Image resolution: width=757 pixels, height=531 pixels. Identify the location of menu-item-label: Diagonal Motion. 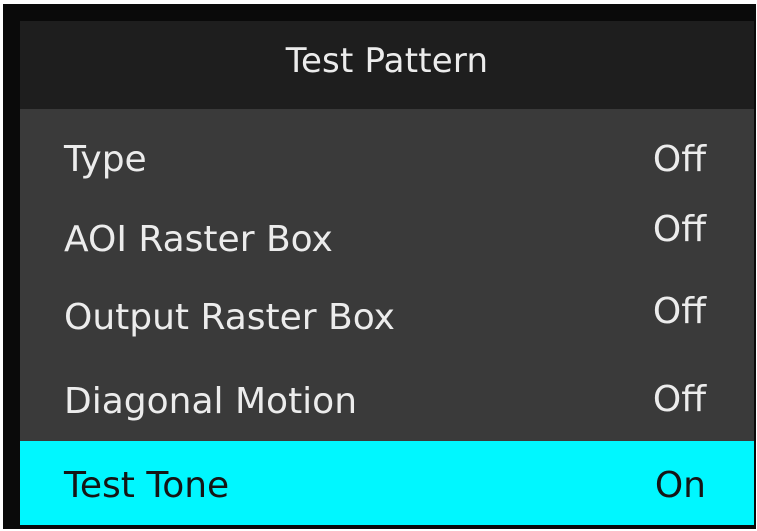
(211, 401).